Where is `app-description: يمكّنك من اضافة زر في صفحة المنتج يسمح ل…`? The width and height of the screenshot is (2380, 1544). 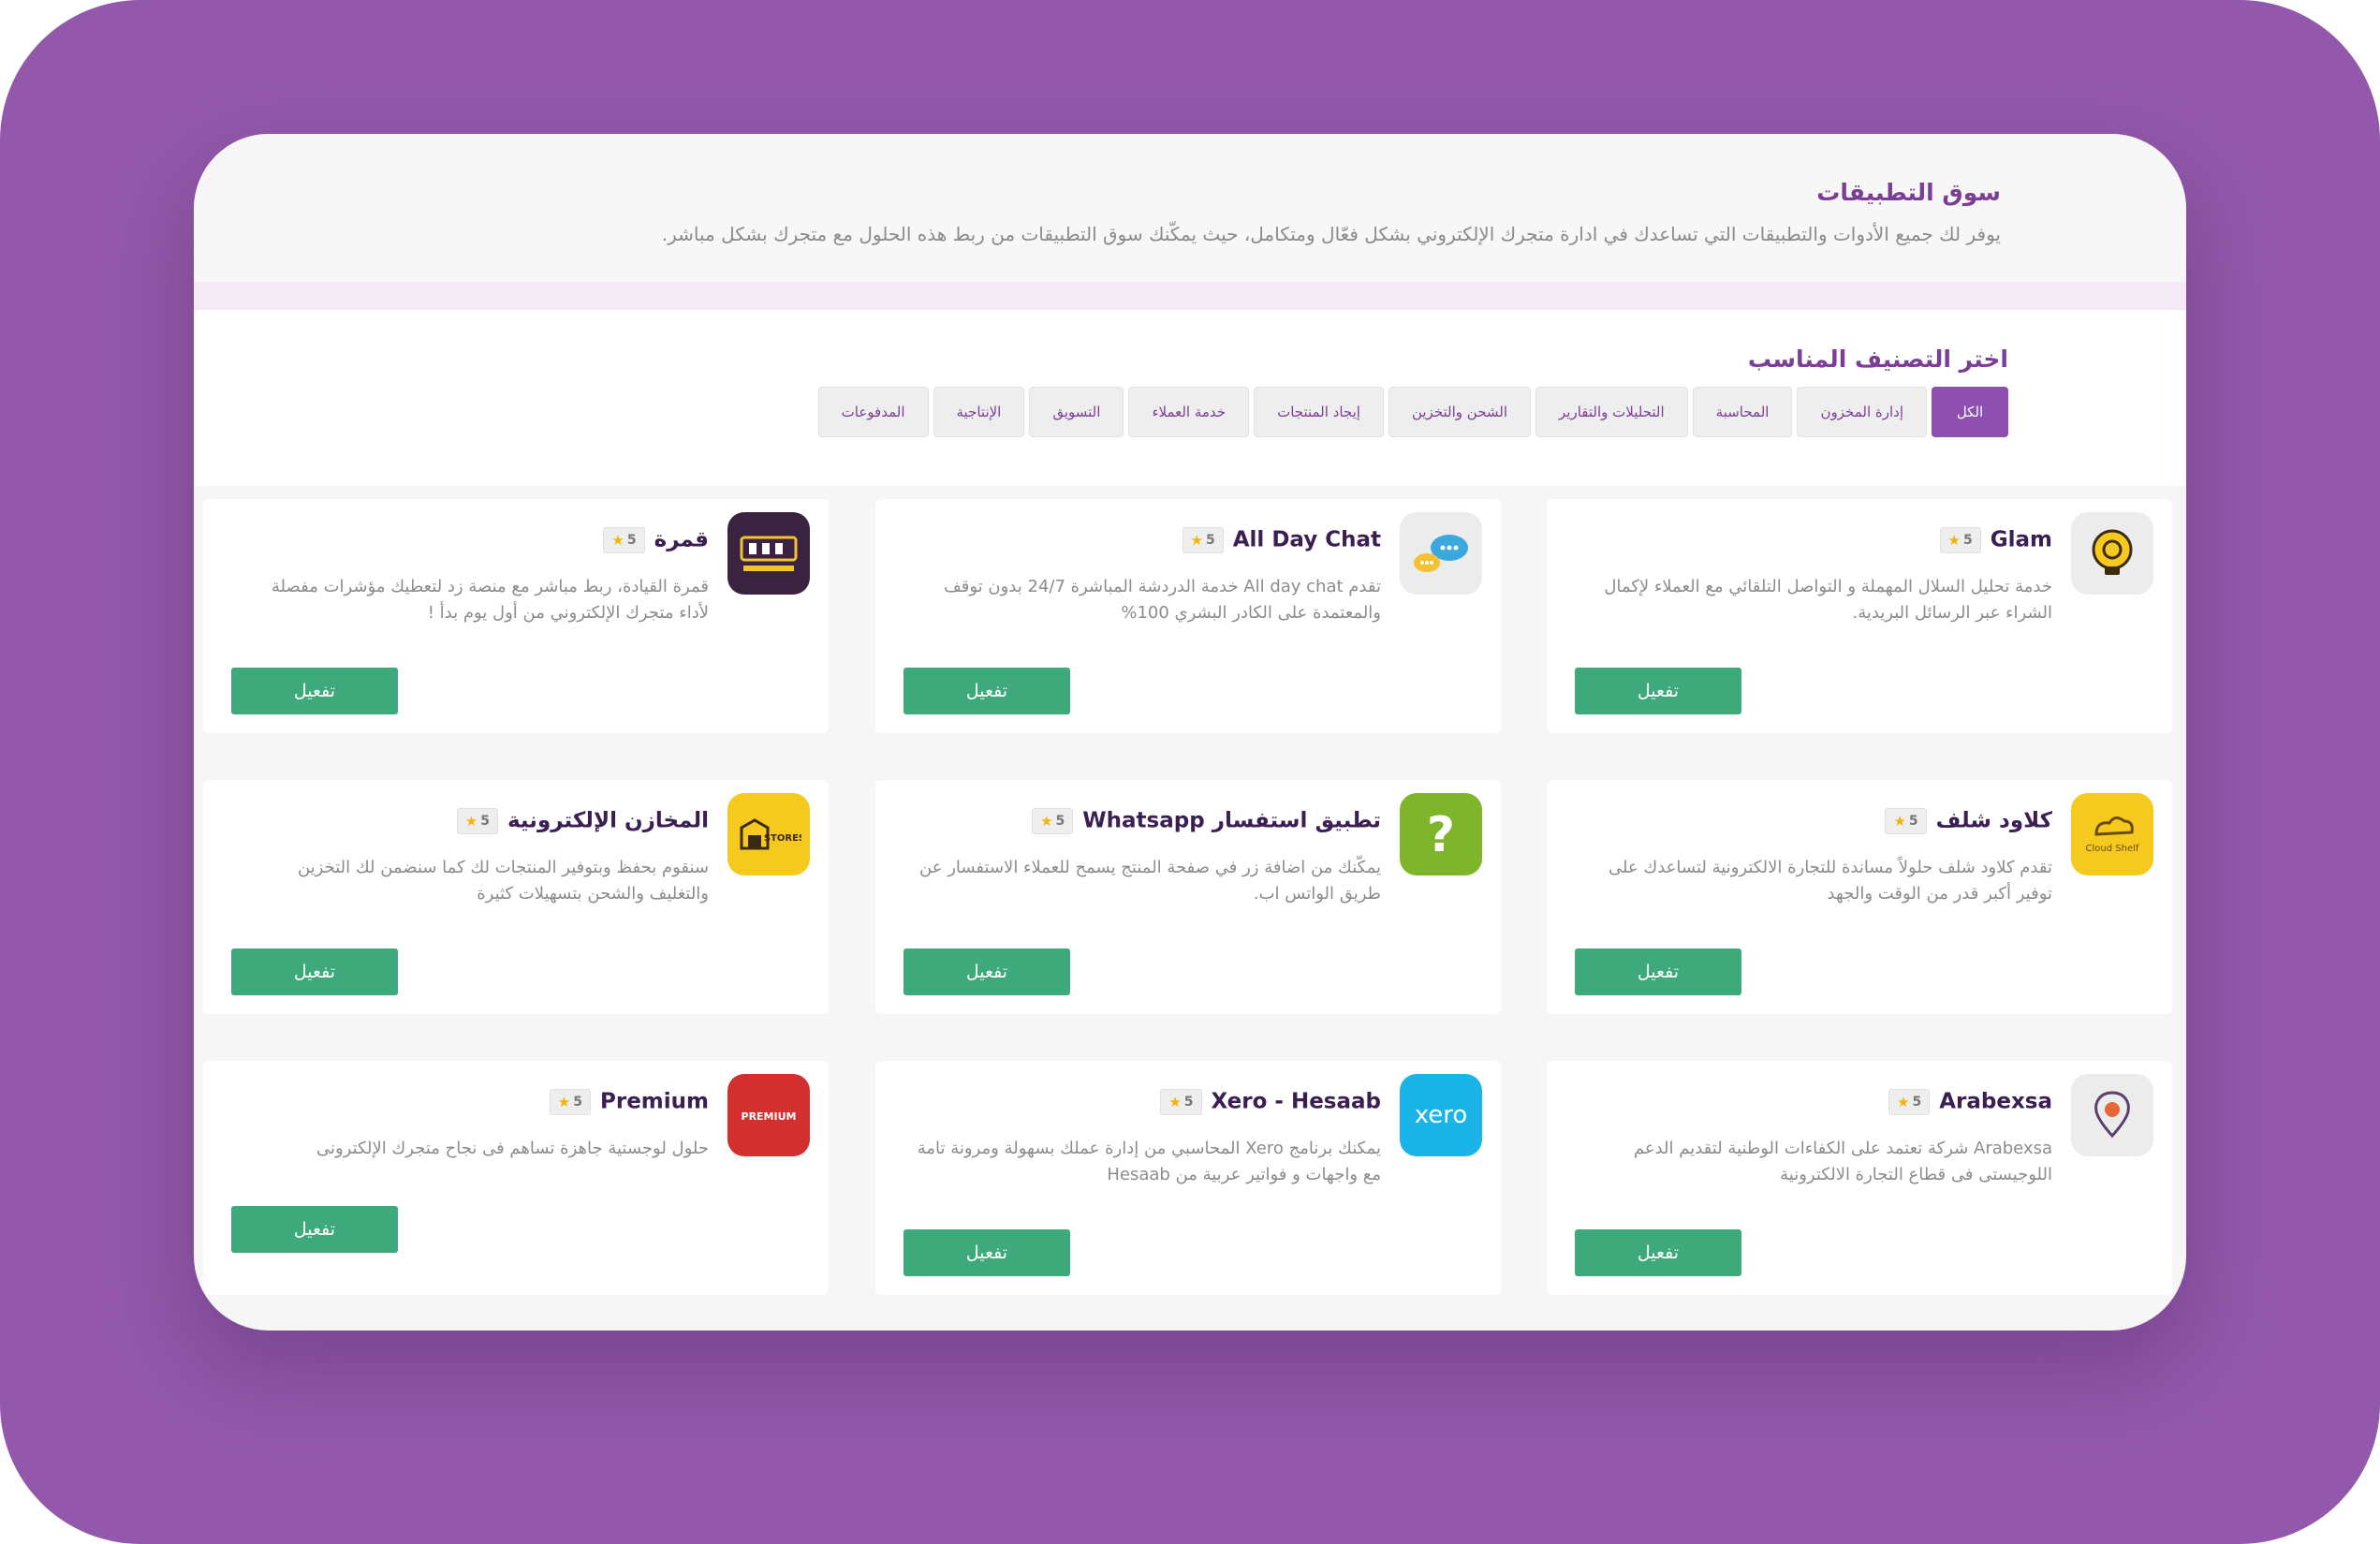 app-description: يمكّنك من اضافة زر في صفحة المنتج يسمح ل… is located at coordinates (1150, 881).